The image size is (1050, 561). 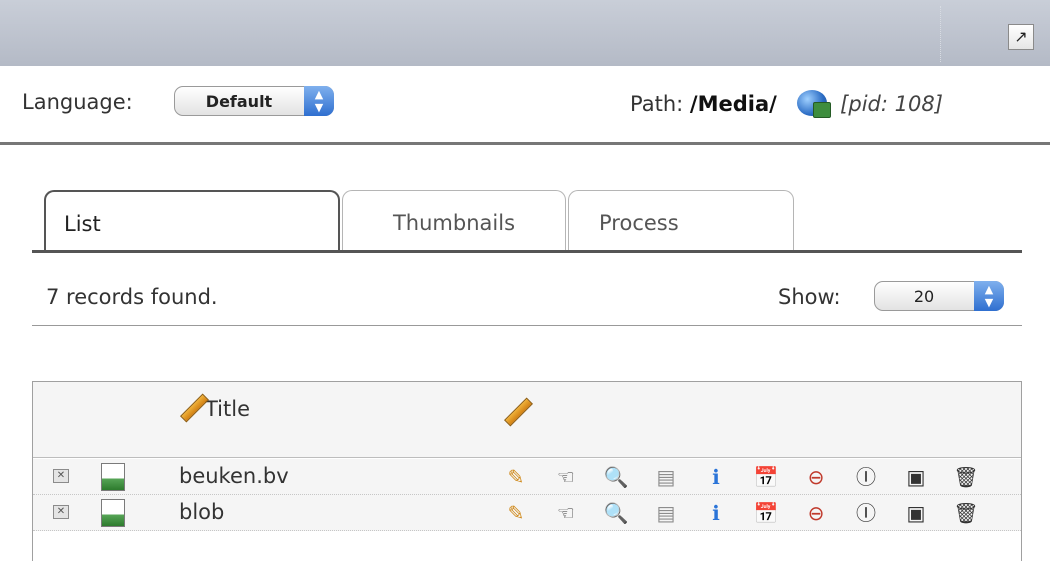 I want to click on show-count-value: 20, so click(x=924, y=296).